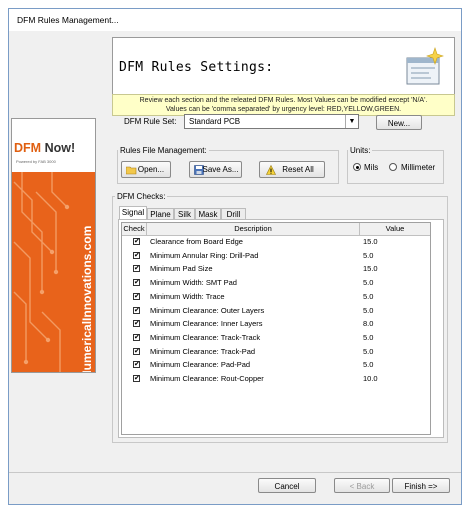 This screenshot has width=474, height=515. I want to click on column-header-description: Description, so click(253, 229).